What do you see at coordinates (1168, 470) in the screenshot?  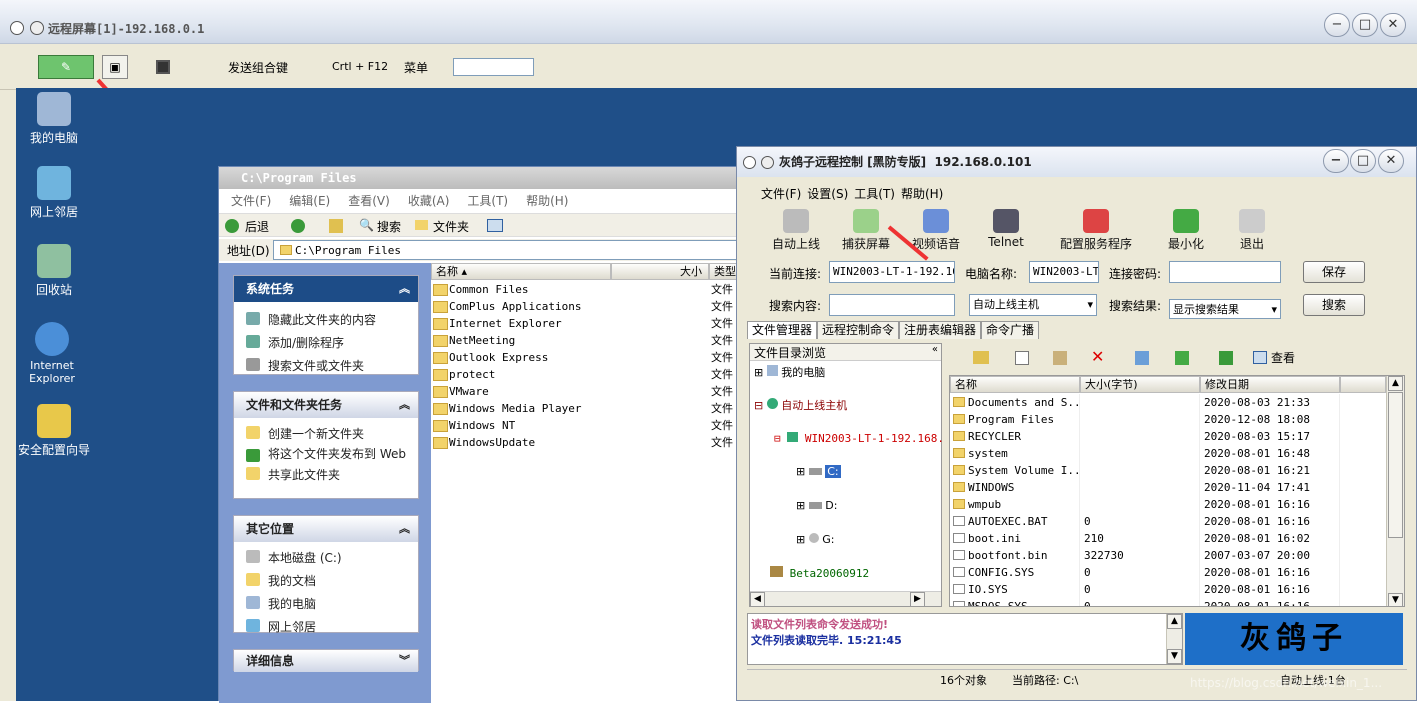 I see `file-row: System Volume I... 2020-08-01 16:21` at bounding box center [1168, 470].